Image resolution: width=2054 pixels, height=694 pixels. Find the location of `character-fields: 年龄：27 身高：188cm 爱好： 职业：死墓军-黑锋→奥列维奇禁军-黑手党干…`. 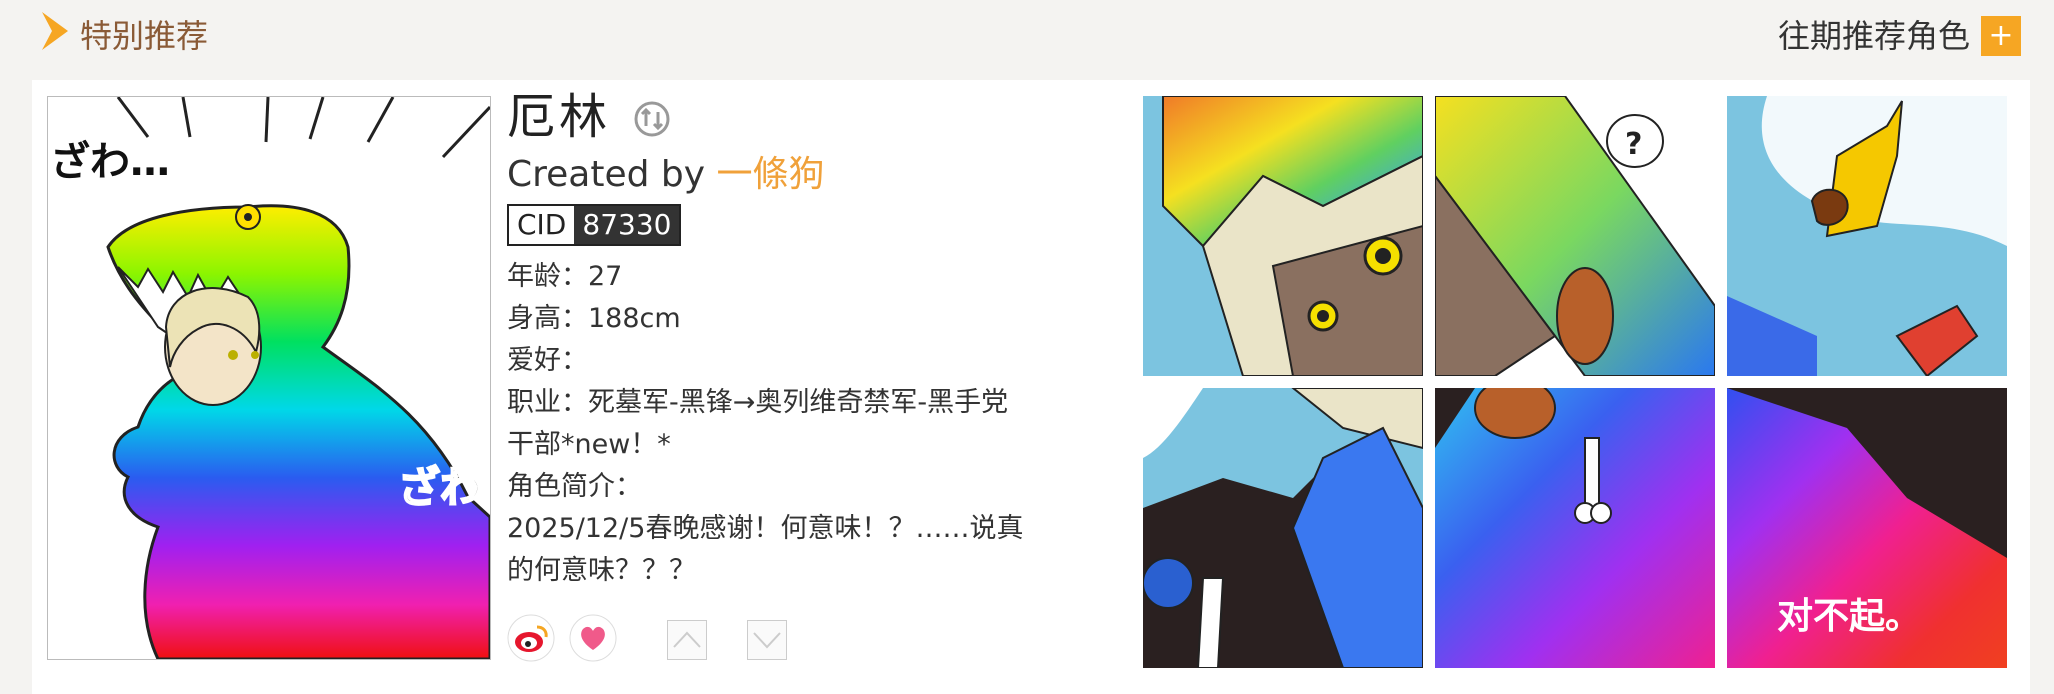

character-fields: 年龄：27 身高：188cm 爱好： 职业：死墓军-黑锋→奥列维奇禁军-黑手党干… is located at coordinates (767, 424).